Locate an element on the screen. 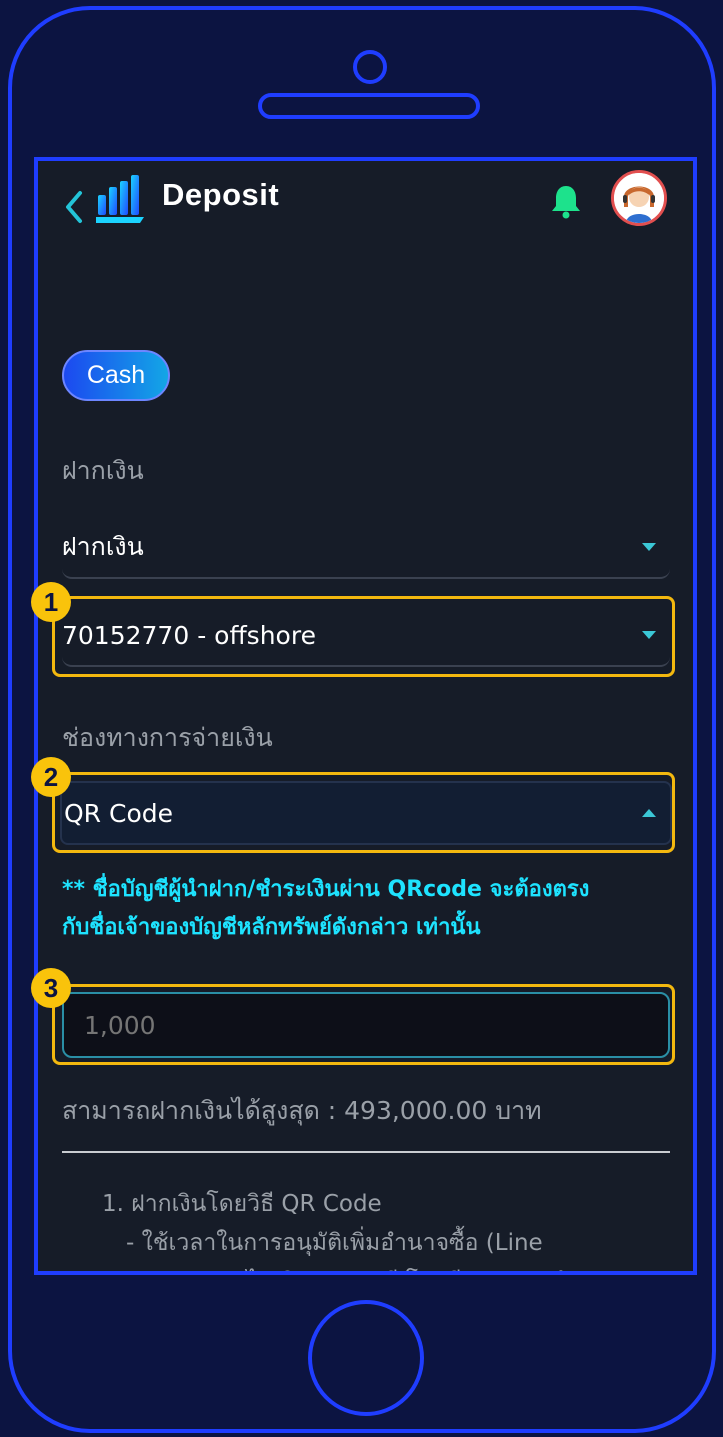  page-title: Deposit is located at coordinates (221, 194).